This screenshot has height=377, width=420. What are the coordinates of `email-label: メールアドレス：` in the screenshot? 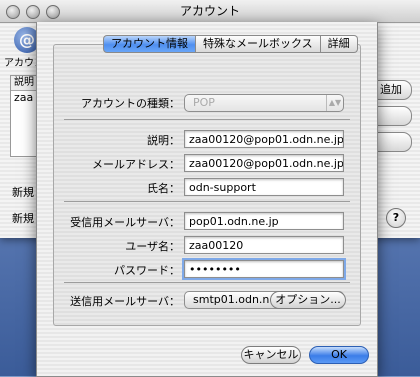 It's located at (136, 164).